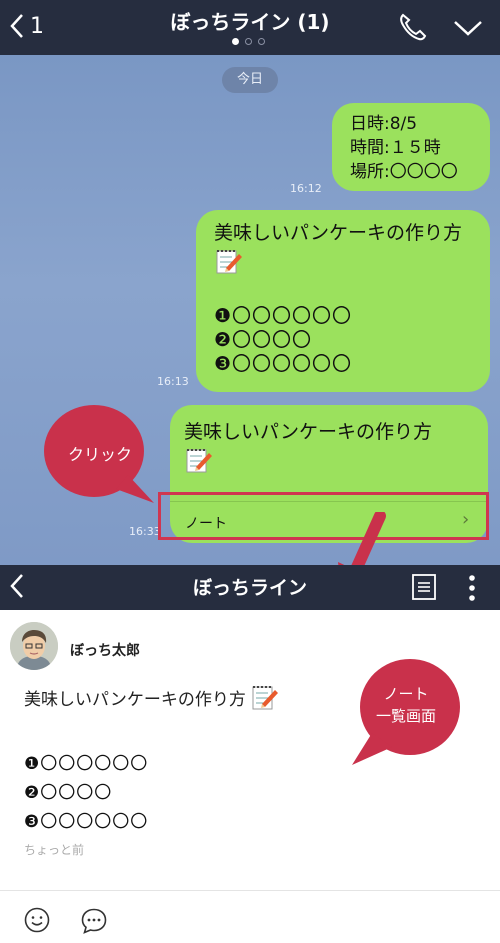  Describe the element at coordinates (250, 80) in the screenshot. I see `date-separator: 今日` at that location.